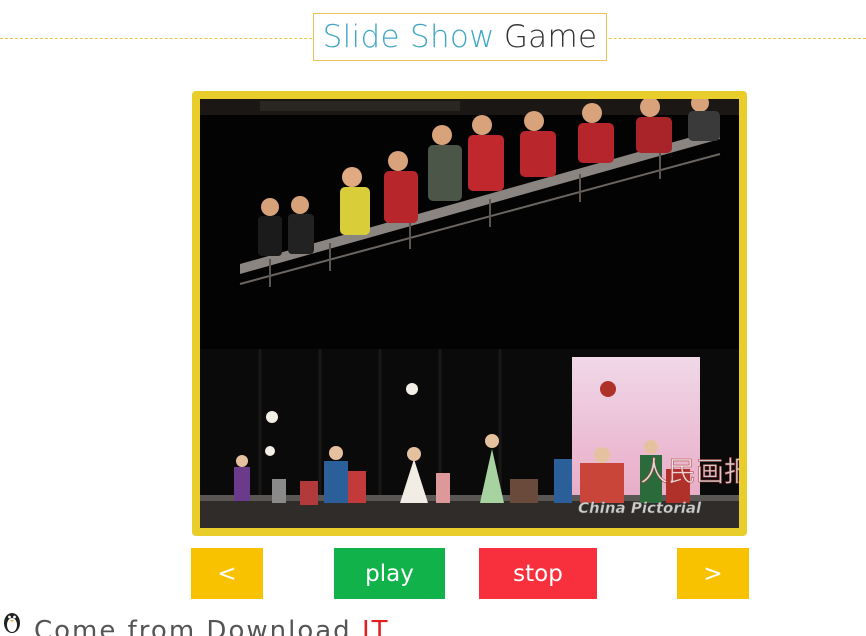 The height and width of the screenshot is (636, 866). I want to click on slide-watermark-cn: 人民画报, so click(689, 471).